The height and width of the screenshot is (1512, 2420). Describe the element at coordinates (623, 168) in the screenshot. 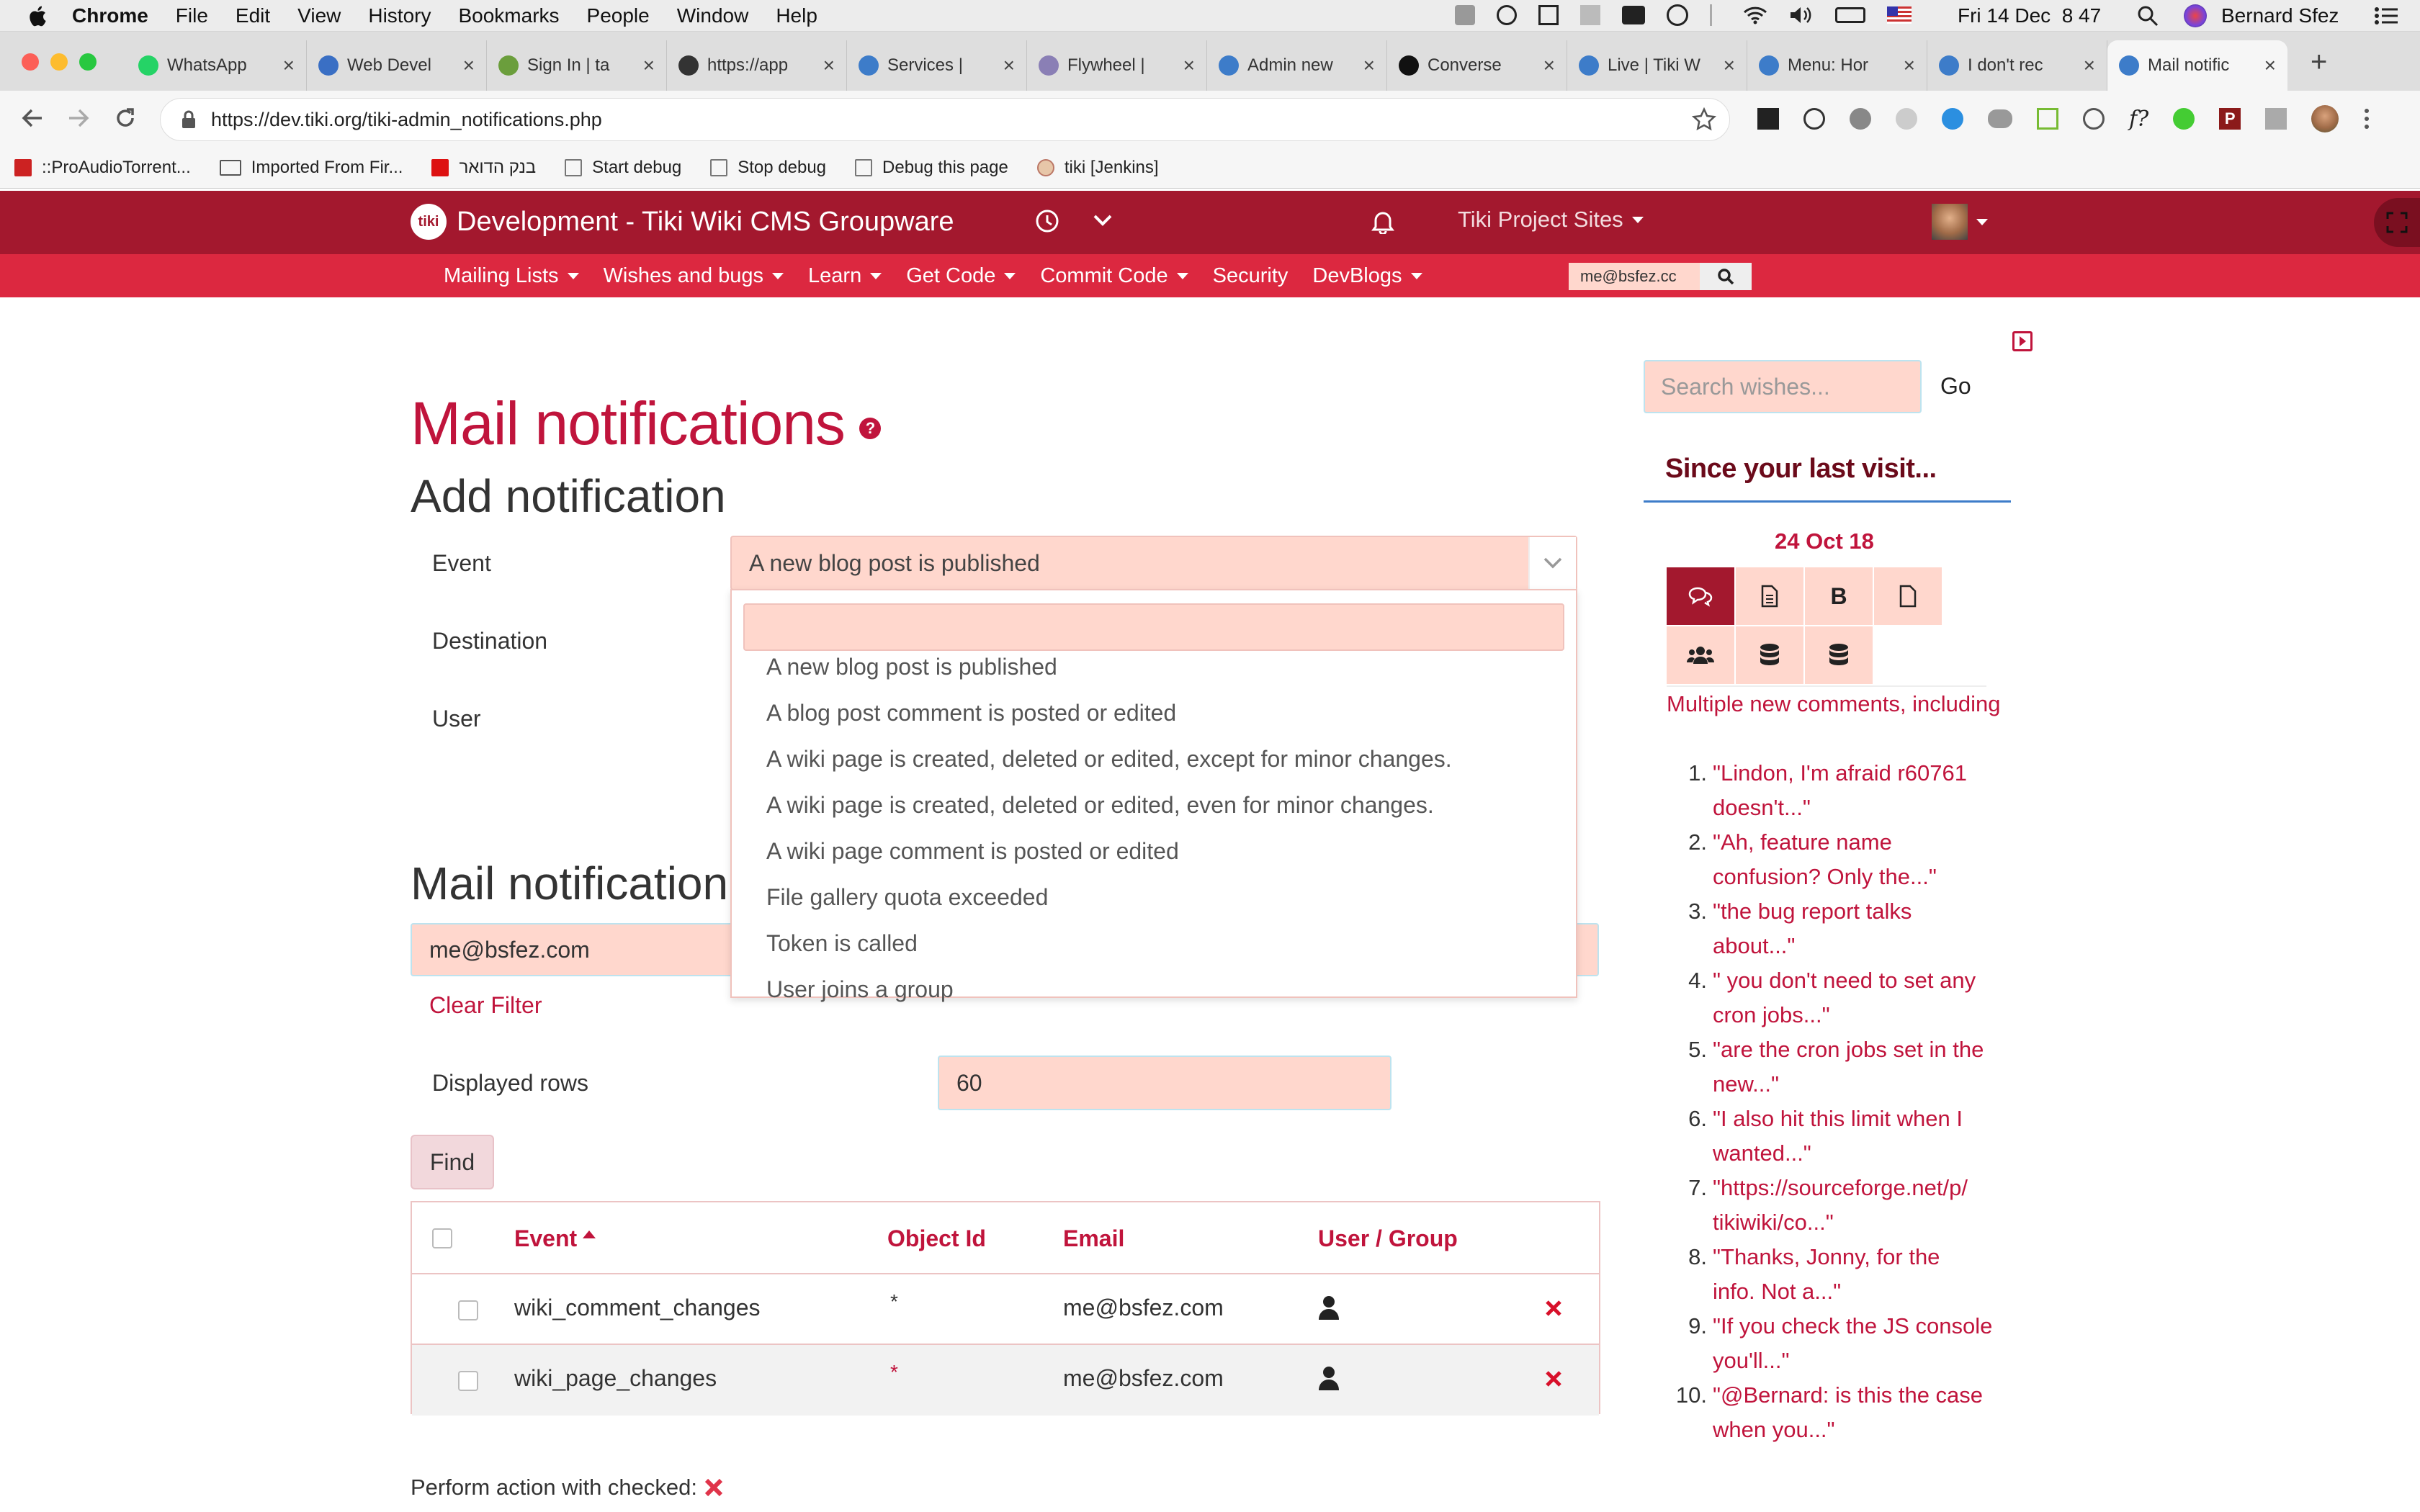

I see `bookmark-start-debug: Start debug` at that location.